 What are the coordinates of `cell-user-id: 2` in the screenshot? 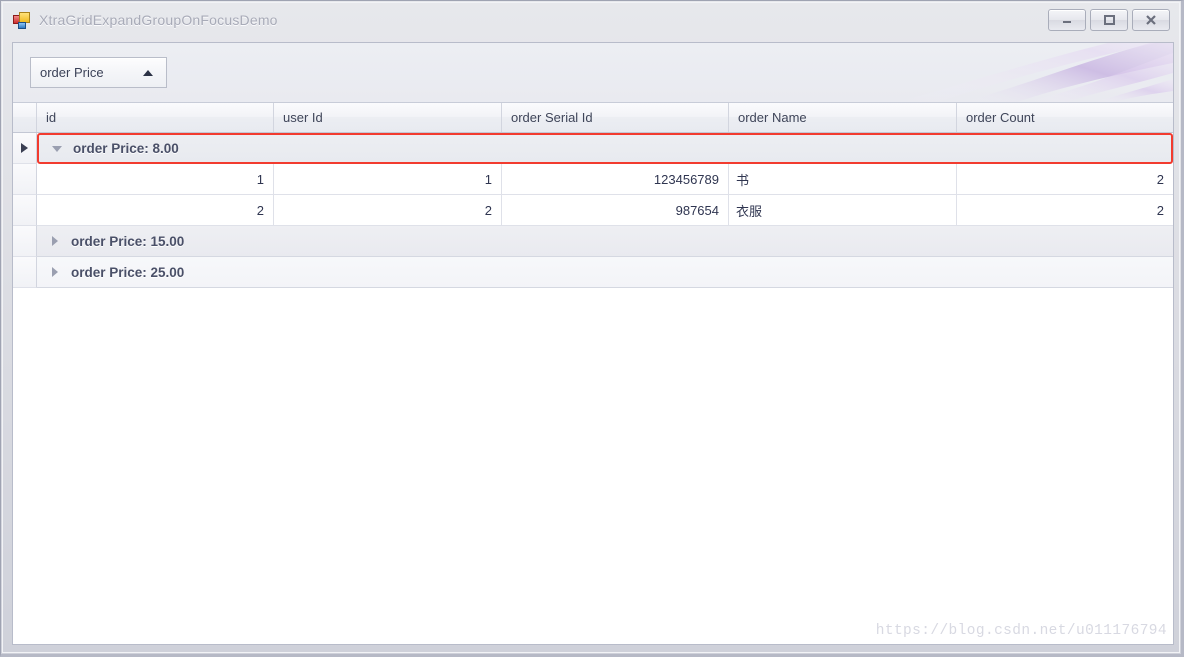 It's located at (388, 210).